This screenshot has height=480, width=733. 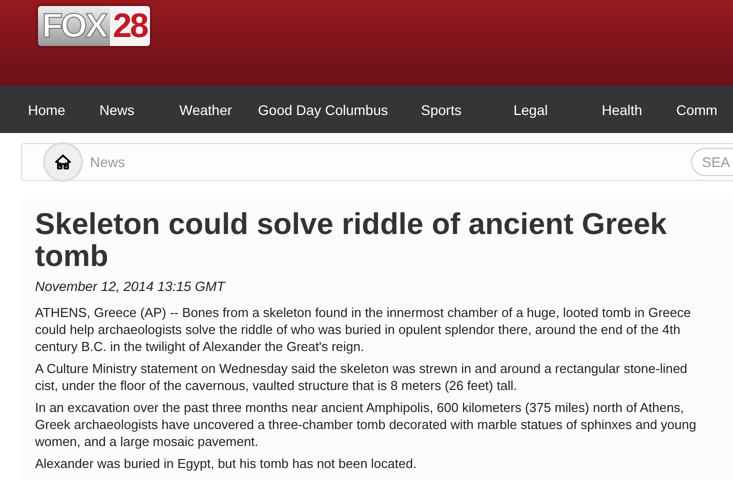 I want to click on article-paragraph: A Culture Ministry statement on Wednesday said the skeleton was strewn in and around a rectangular stone-lined cist, under the floor of the cavernous, vaulted structure that is 8 meters (26 feet) tall., so click(x=361, y=377).